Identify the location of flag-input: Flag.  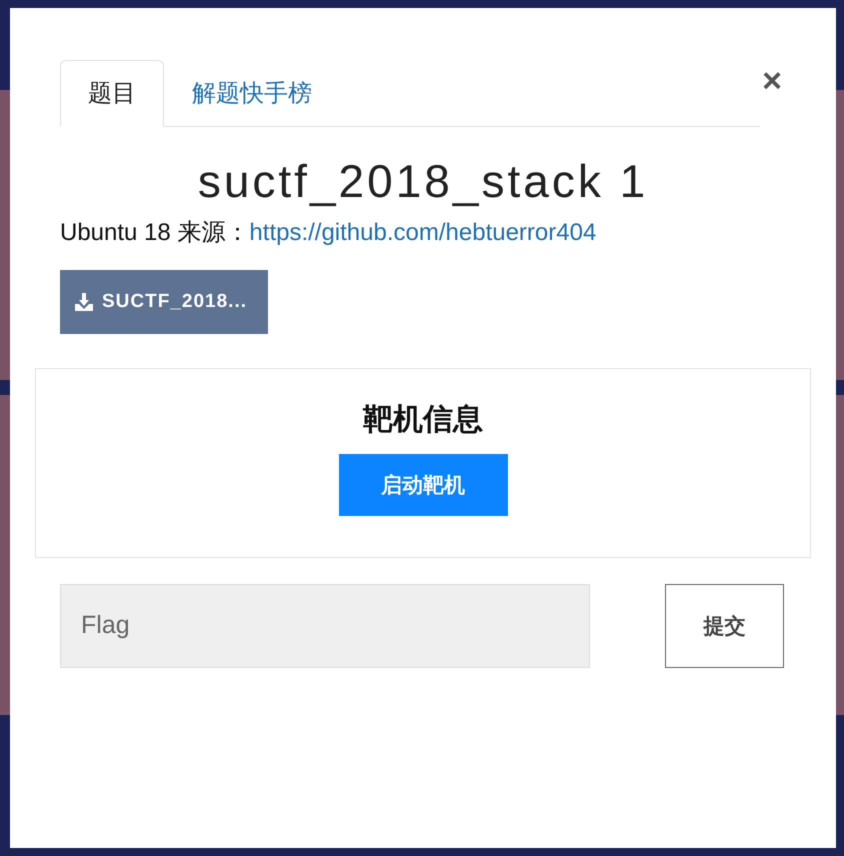
(325, 626).